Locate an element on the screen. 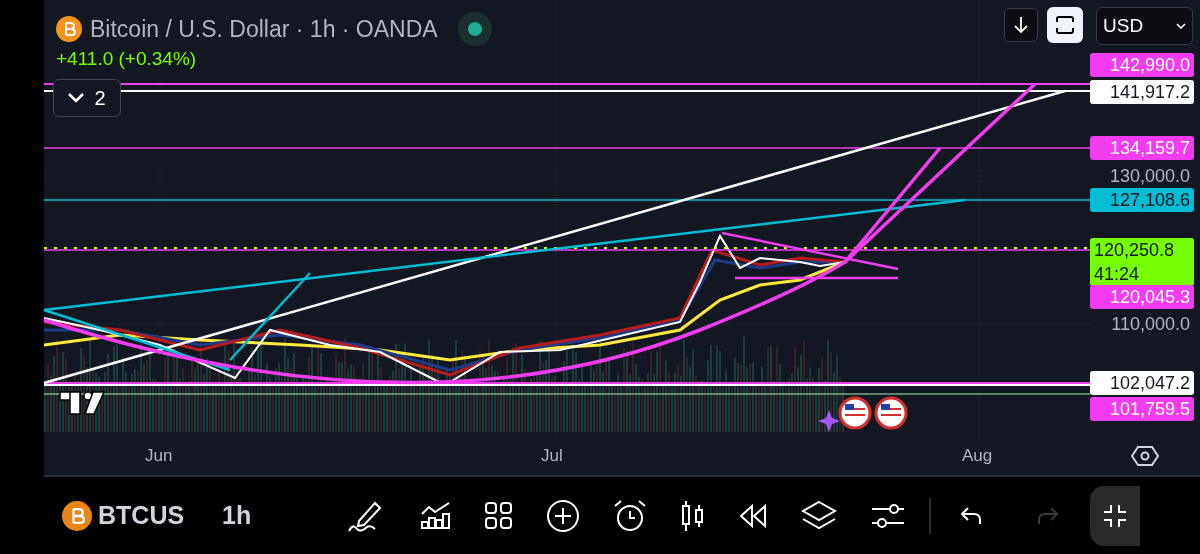  fit-screen-button is located at coordinates (1065, 25).